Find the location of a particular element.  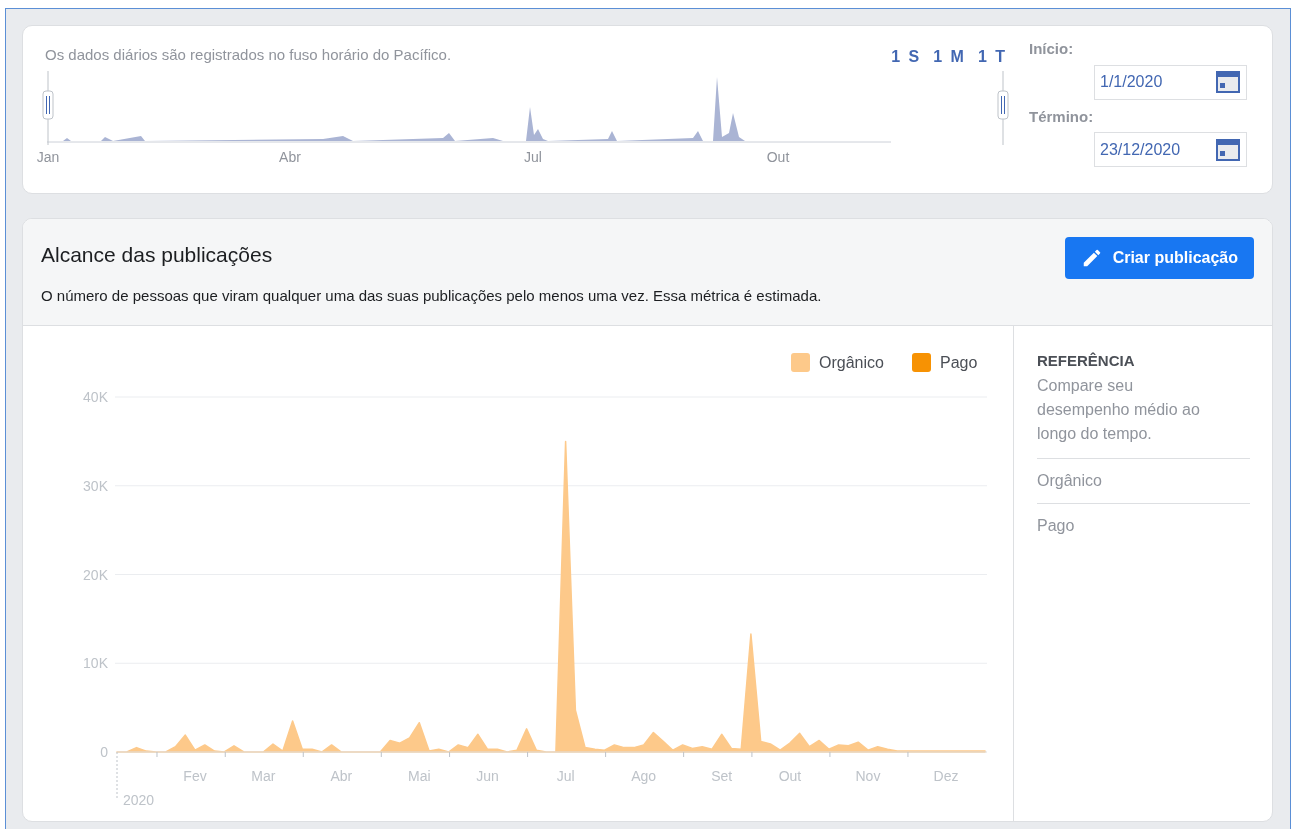

timezone-note: Os dados diários são registrados no fuso horário do Pacífico. is located at coordinates (248, 55).